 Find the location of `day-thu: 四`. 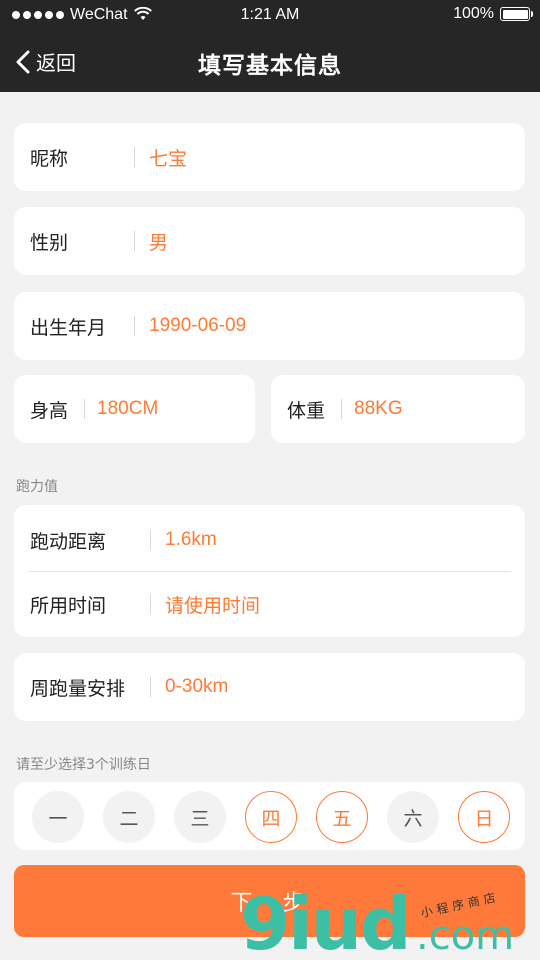

day-thu: 四 is located at coordinates (271, 817).